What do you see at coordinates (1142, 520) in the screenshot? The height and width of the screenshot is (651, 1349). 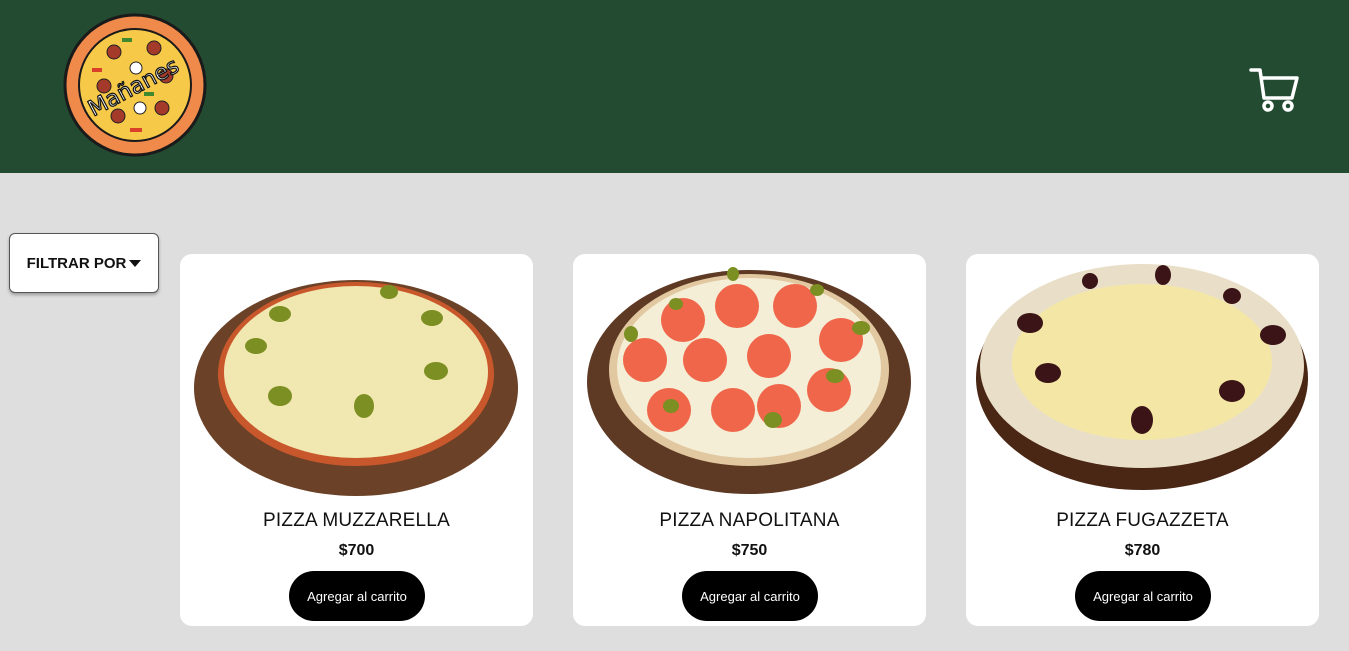 I see `product-name: PIZZA FUGAZZETA` at bounding box center [1142, 520].